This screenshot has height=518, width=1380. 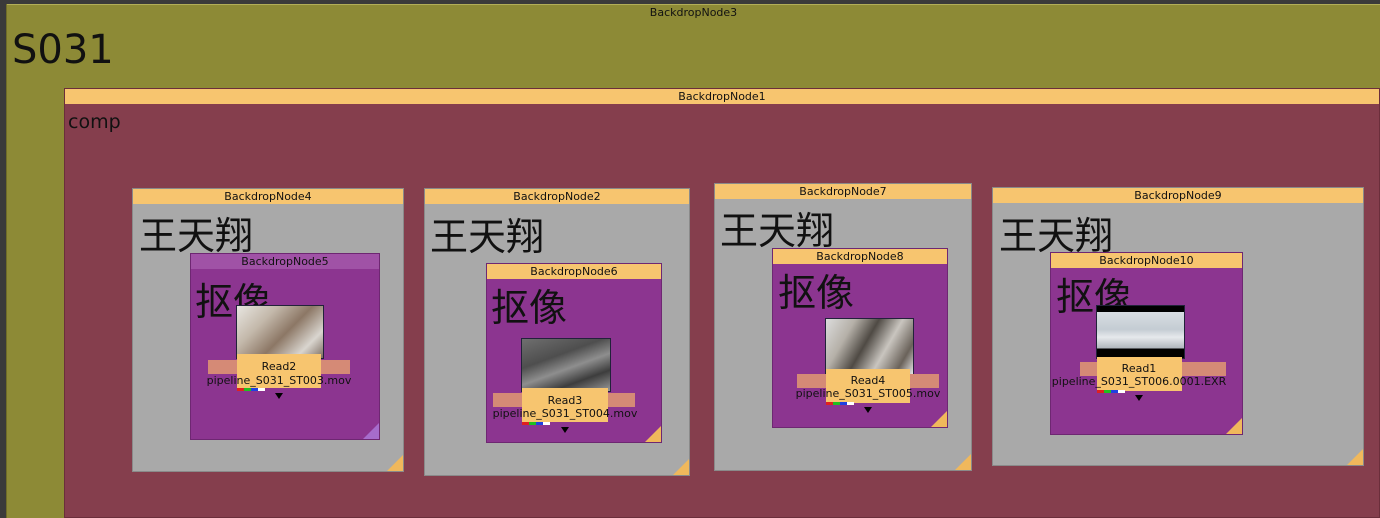 I want to click on backdrop-node-6-label: 抠像, so click(x=529, y=308).